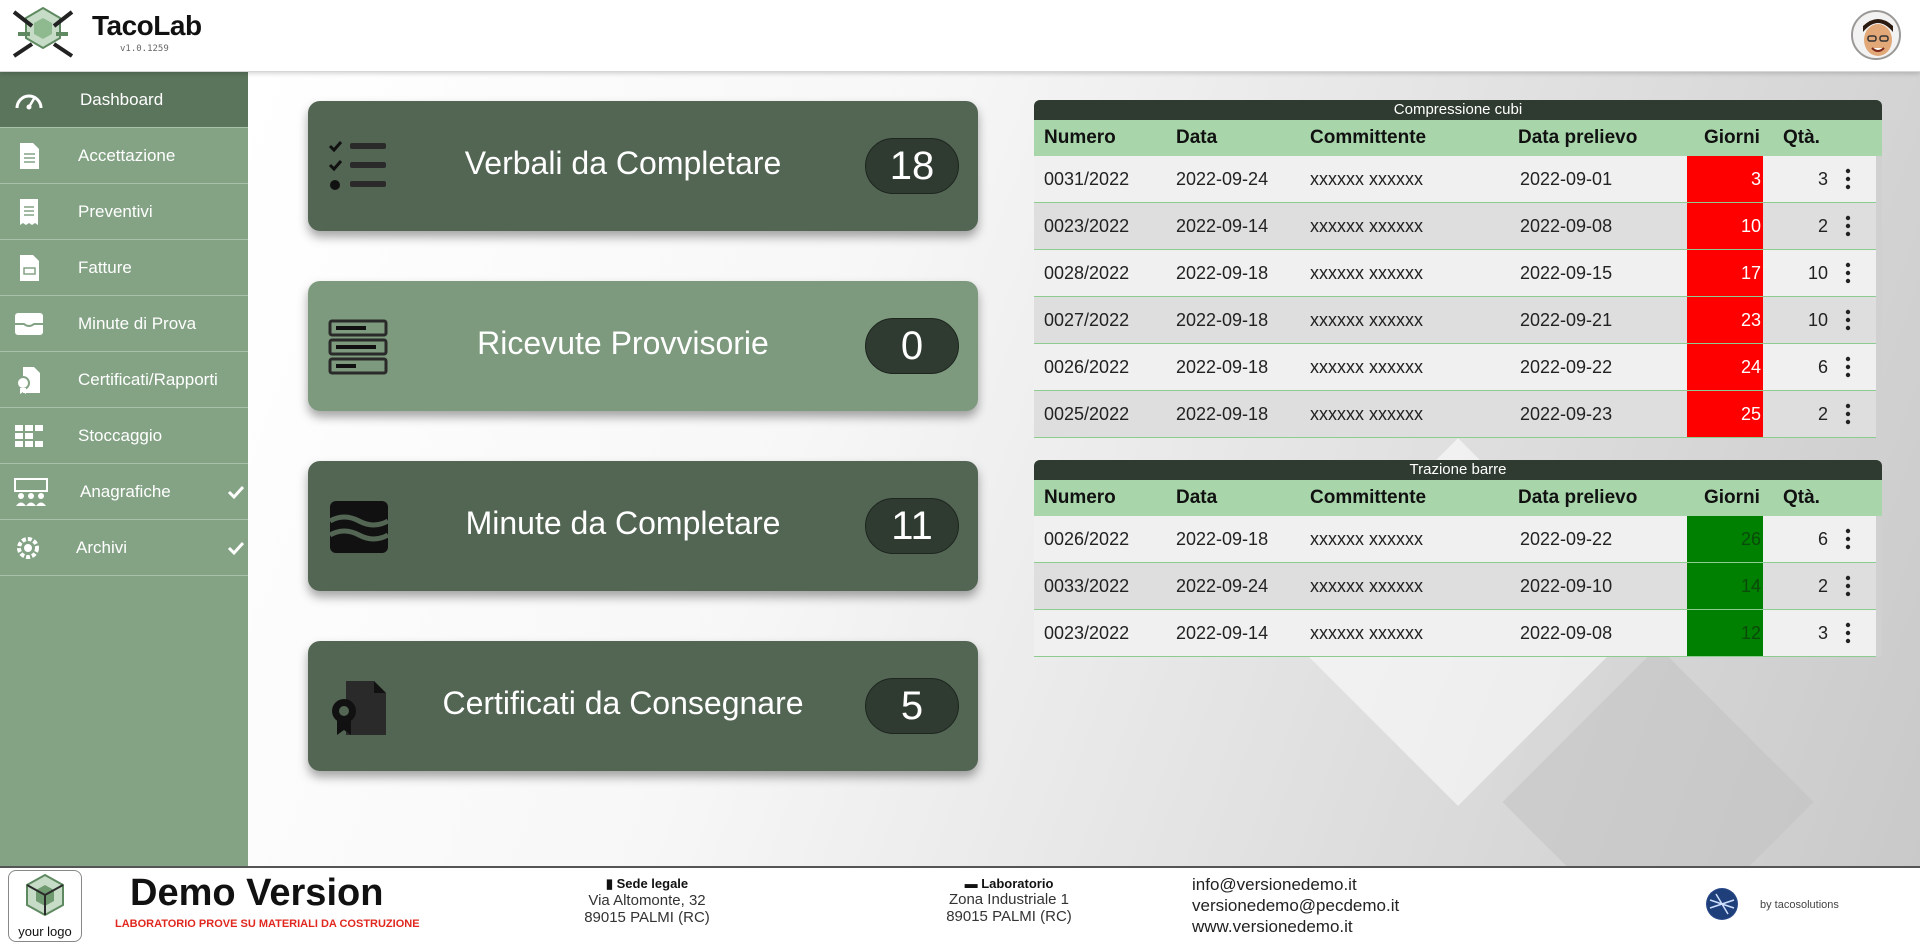  I want to click on cell-giorni: 17, so click(1725, 273).